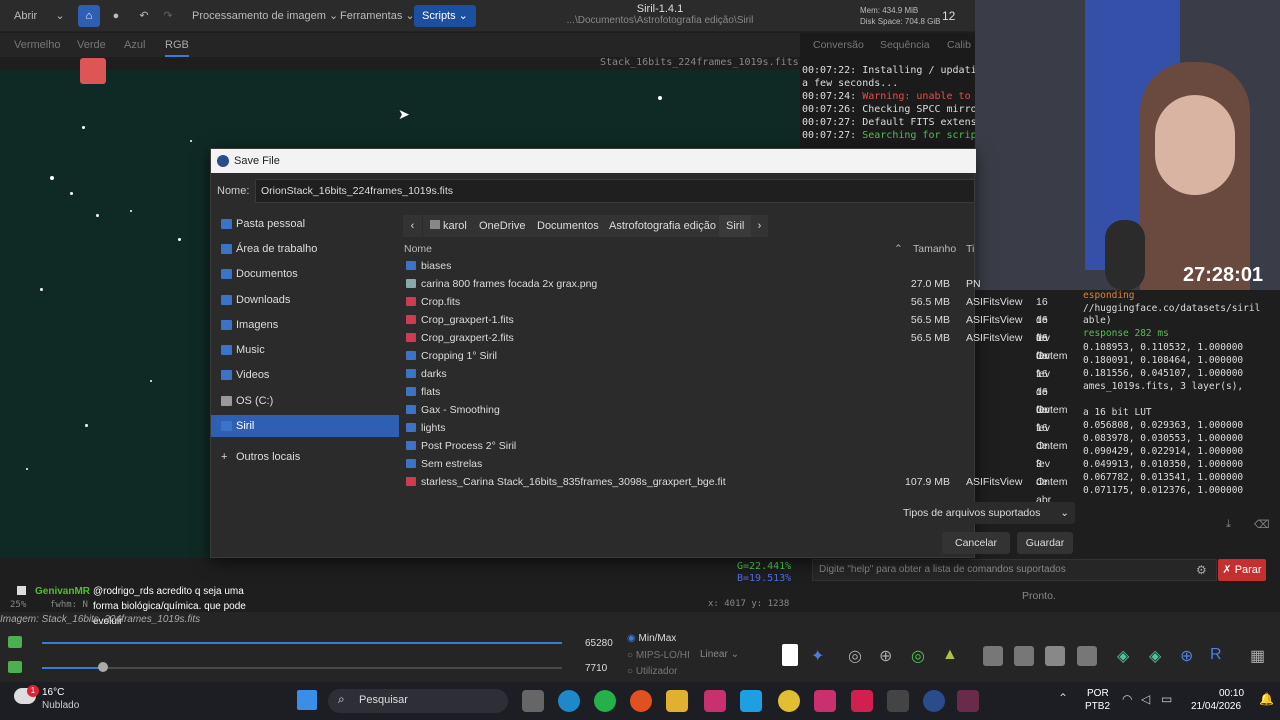  What do you see at coordinates (116, 16) in the screenshot?
I see `record-icon: ●` at bounding box center [116, 16].